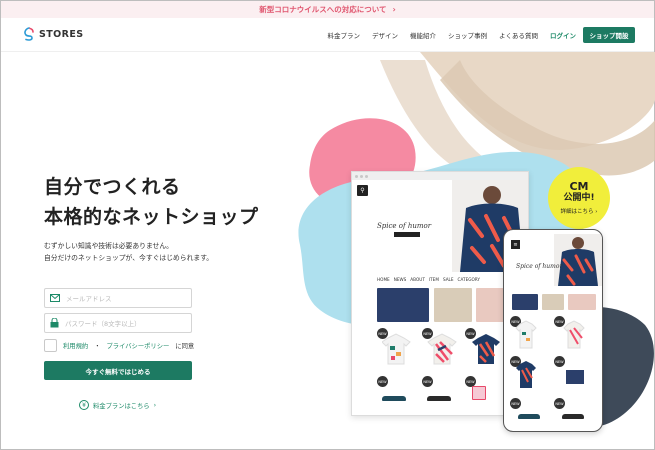 This screenshot has width=655, height=450. I want to click on email-placeholder: メールアドレス, so click(89, 299).